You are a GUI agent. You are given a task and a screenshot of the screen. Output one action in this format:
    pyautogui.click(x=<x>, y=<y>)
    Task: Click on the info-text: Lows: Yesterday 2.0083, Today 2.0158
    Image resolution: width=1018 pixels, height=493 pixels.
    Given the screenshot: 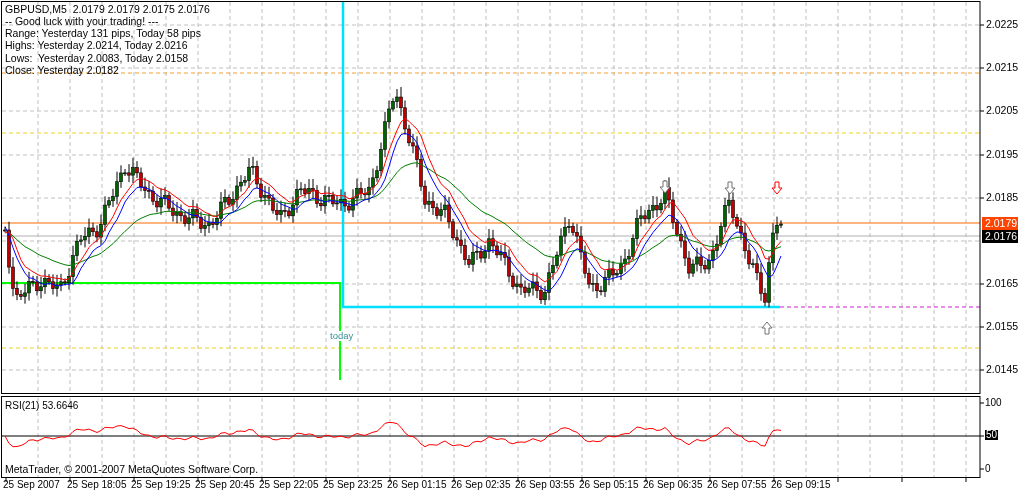 What is the action you would take?
    pyautogui.click(x=97, y=58)
    